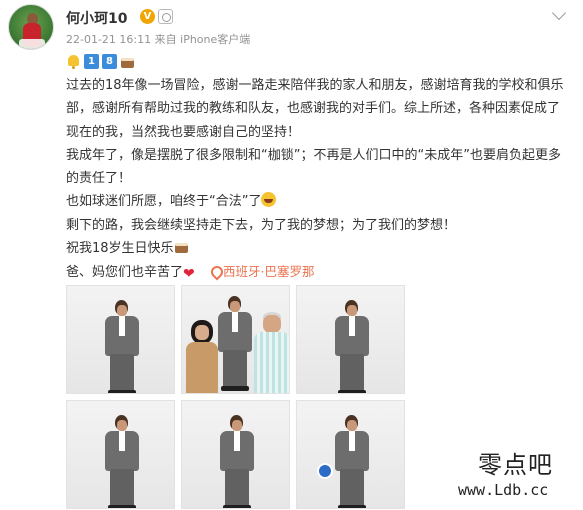 The image size is (583, 510). Describe the element at coordinates (32, 44) in the screenshot. I see `avatar-shorts` at that location.